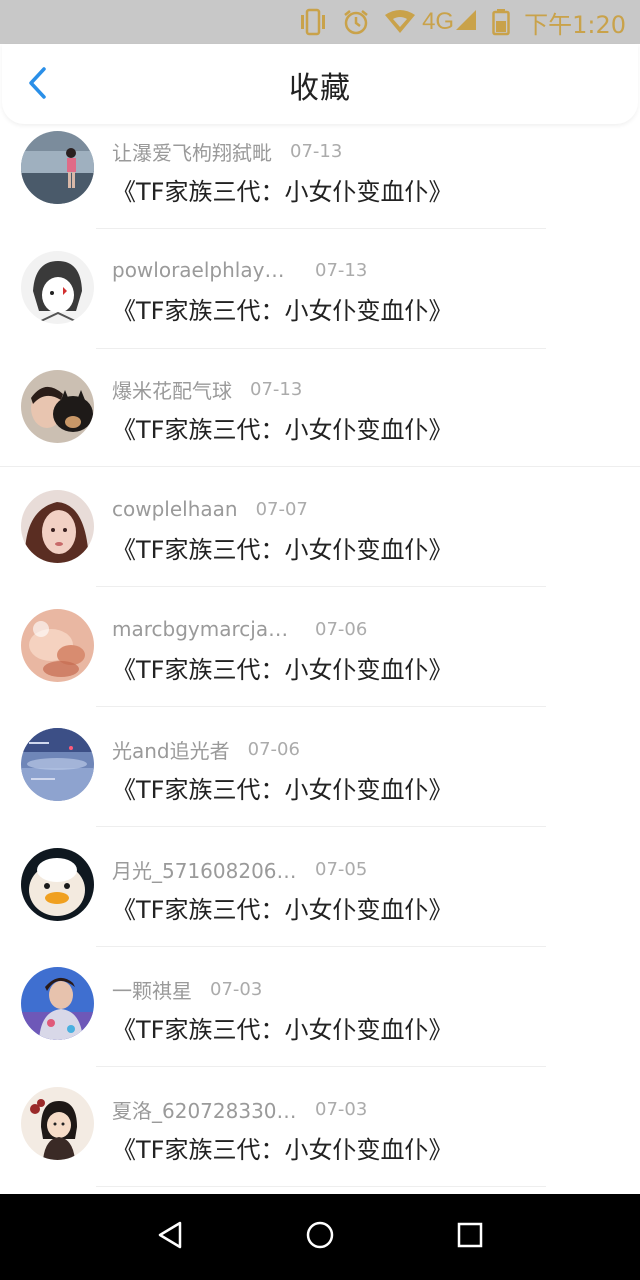 The height and width of the screenshot is (1280, 640). I want to click on list-item: 爆米花配气球 07-13 《TF家族三代：小女仆变血仆》, so click(320, 412).